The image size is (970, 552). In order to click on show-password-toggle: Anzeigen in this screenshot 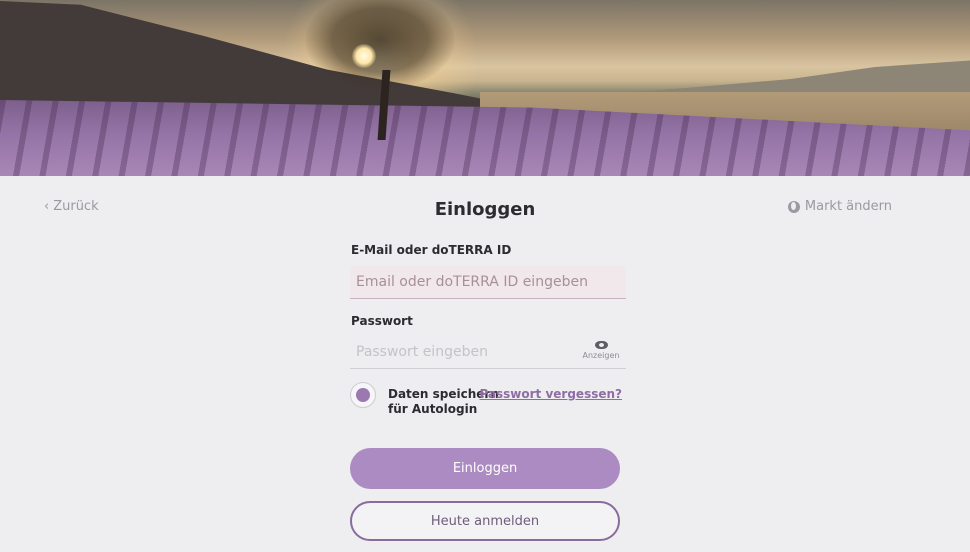, I will do `click(601, 350)`.